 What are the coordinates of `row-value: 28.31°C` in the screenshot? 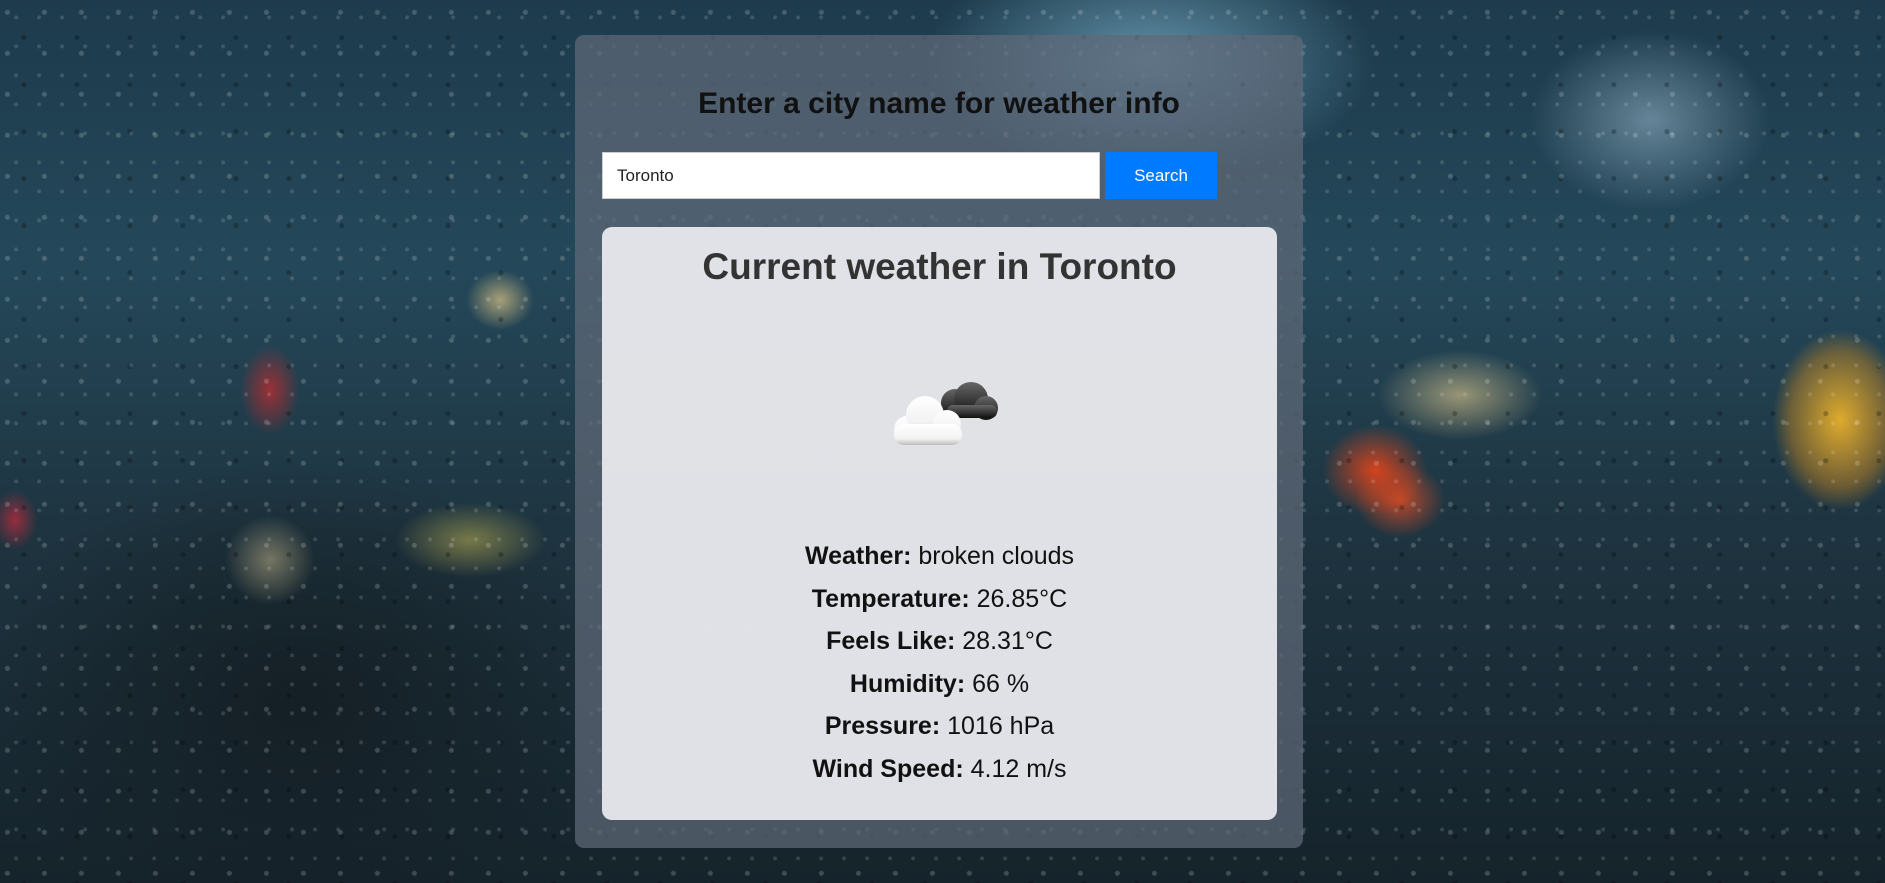 It's located at (1007, 641).